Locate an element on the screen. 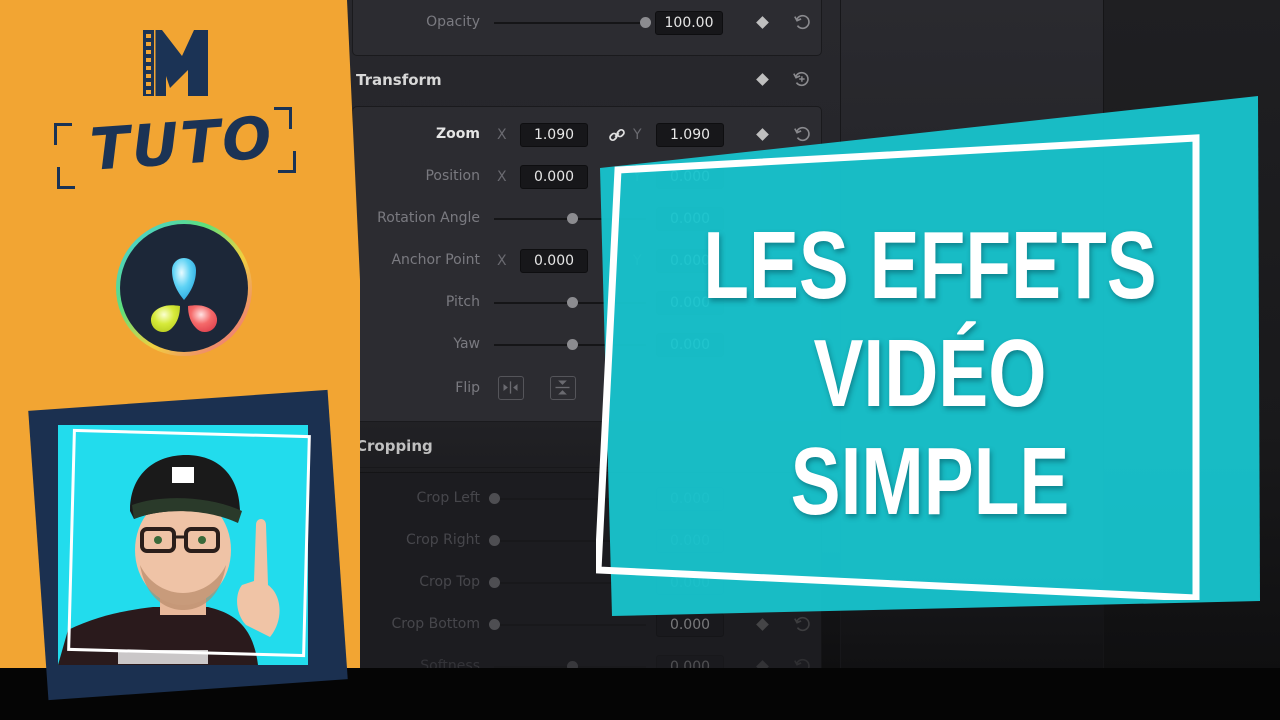  zoom-label: Zoom is located at coordinates (458, 134).